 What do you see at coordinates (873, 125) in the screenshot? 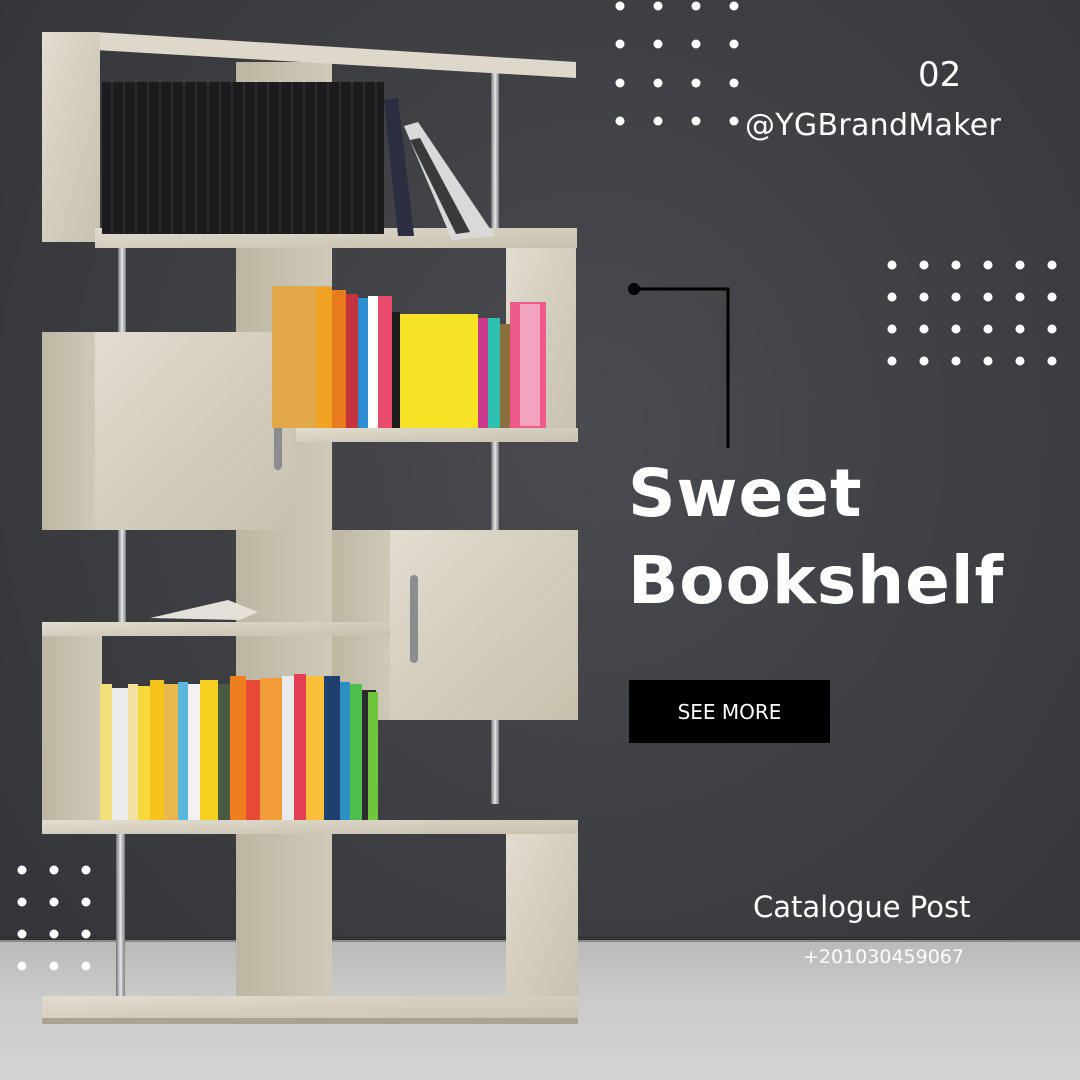
I see `brand-handle: @YGBrandMaker` at bounding box center [873, 125].